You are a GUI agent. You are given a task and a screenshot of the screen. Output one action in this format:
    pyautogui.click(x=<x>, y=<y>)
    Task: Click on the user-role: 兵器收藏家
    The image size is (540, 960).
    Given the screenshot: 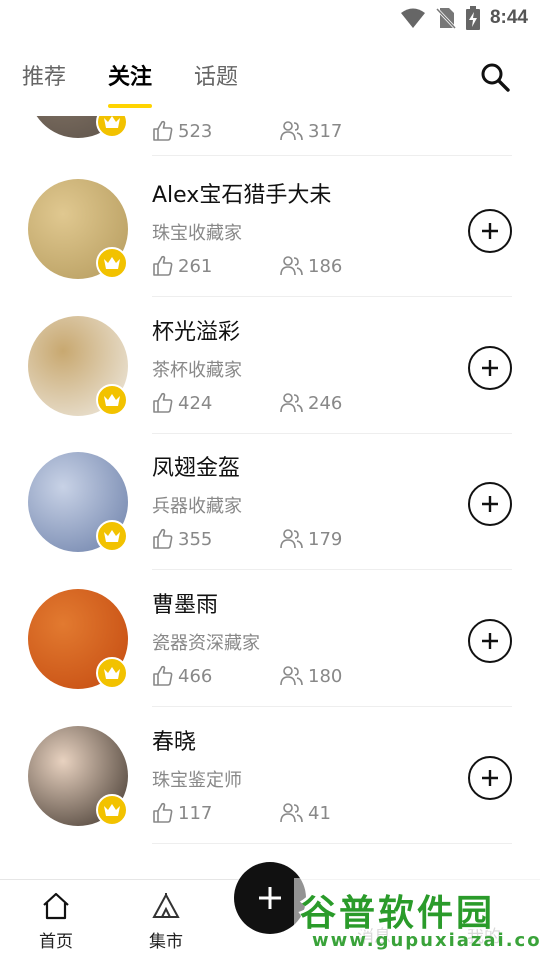 What is the action you would take?
    pyautogui.click(x=197, y=506)
    